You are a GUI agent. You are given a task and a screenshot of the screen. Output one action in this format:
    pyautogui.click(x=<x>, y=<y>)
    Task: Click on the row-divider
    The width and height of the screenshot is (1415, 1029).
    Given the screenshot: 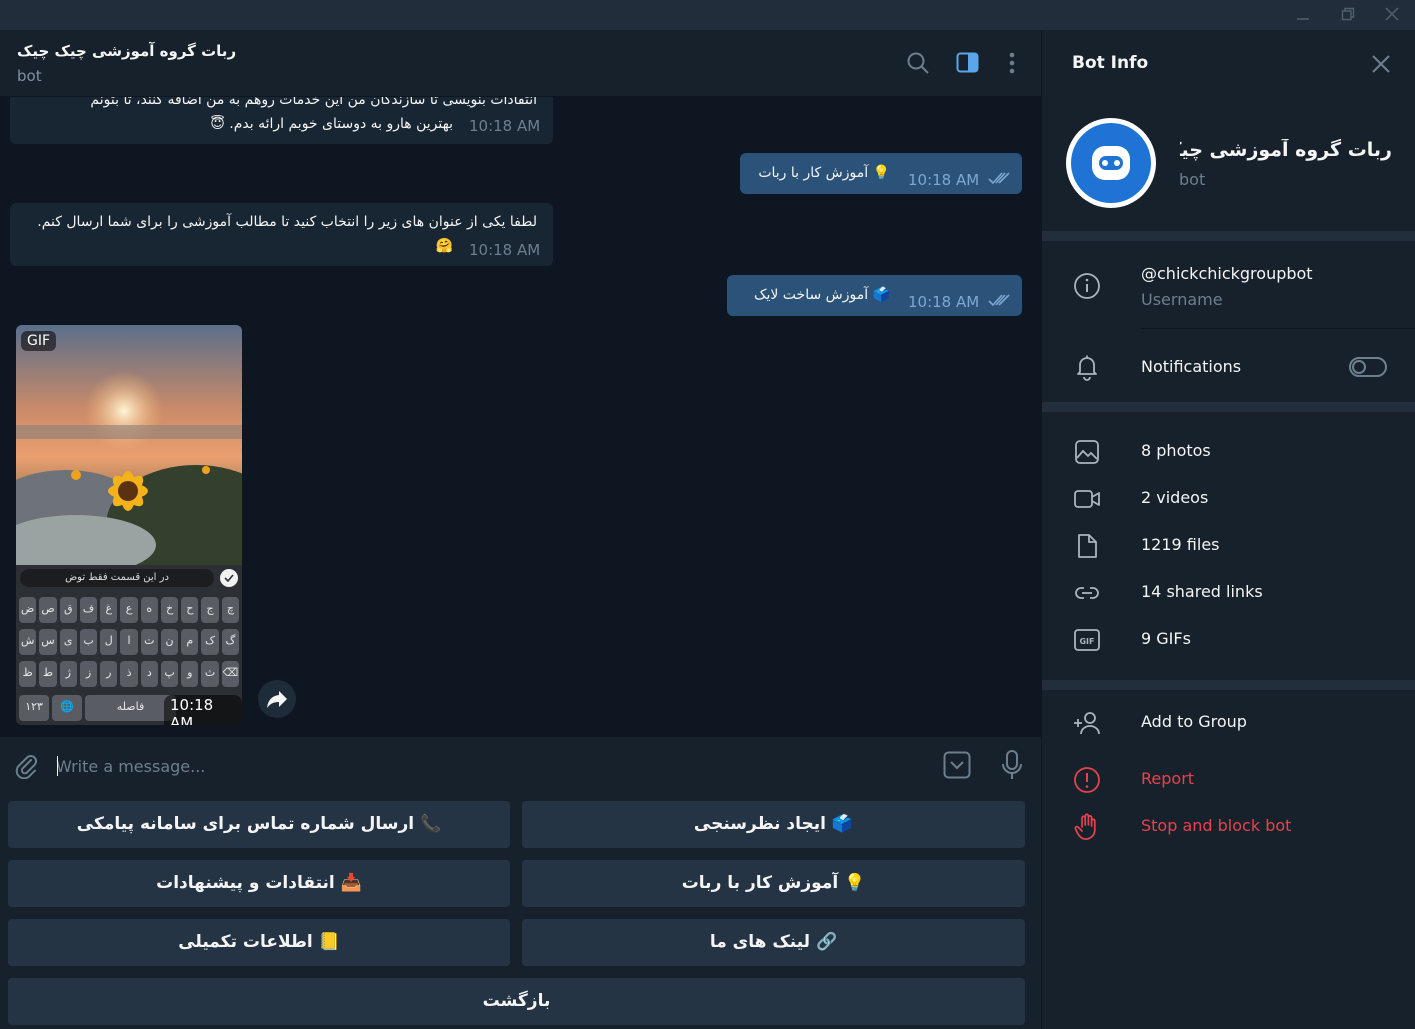 What is the action you would take?
    pyautogui.click(x=1278, y=328)
    